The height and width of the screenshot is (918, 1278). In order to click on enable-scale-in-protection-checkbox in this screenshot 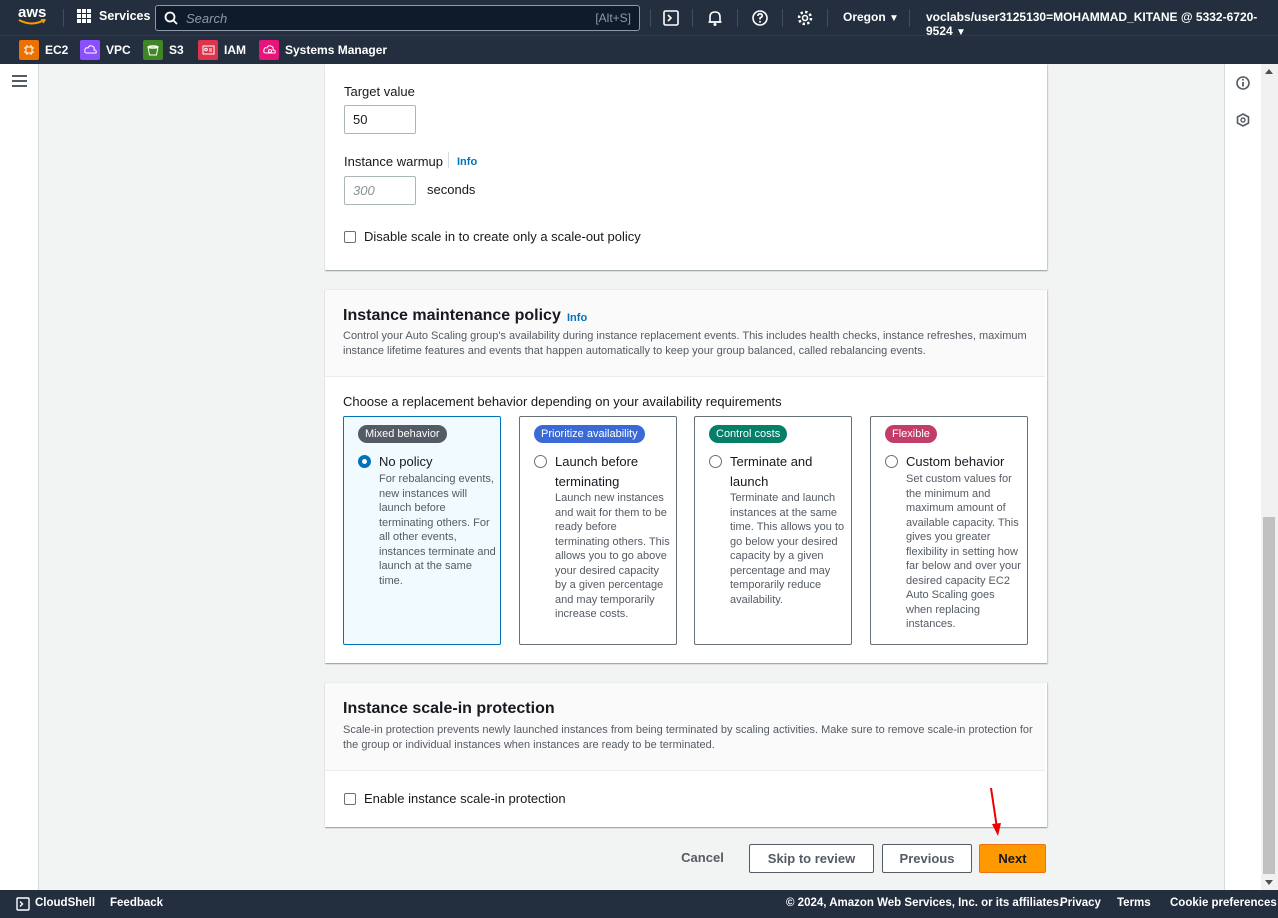, I will do `click(350, 799)`.